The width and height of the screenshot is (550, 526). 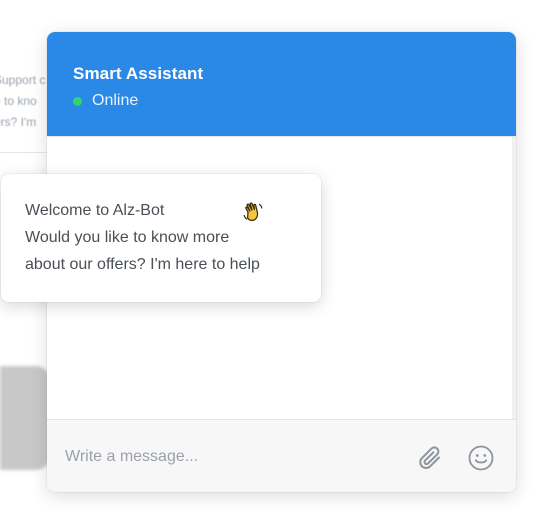 What do you see at coordinates (25, 418) in the screenshot?
I see `background-blurred-element` at bounding box center [25, 418].